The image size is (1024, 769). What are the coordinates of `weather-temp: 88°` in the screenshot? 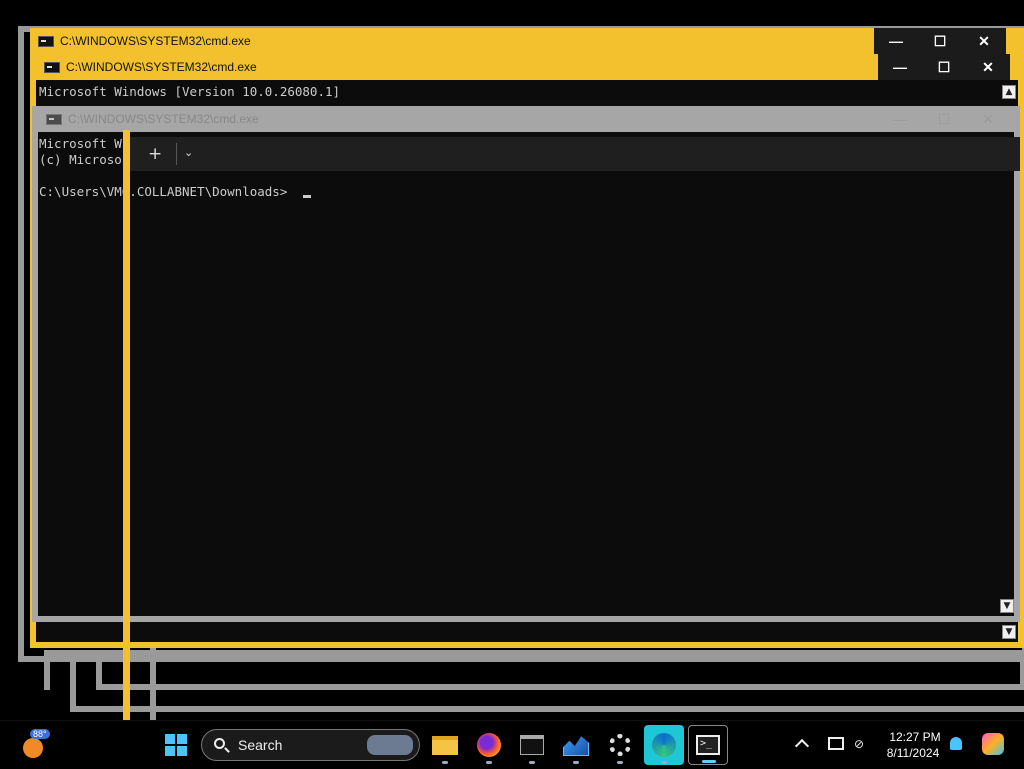 It's located at (40, 734).